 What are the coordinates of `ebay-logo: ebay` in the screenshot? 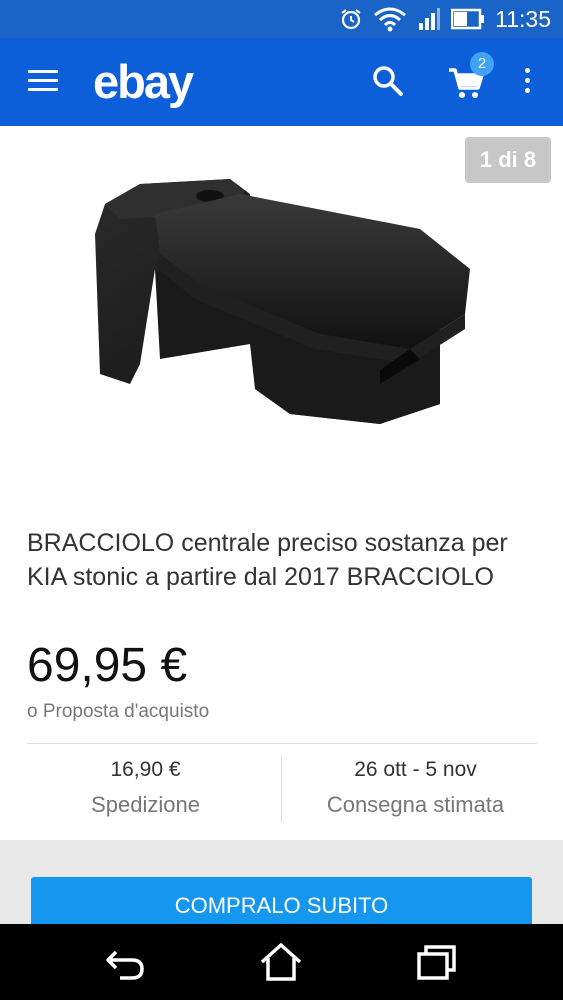 It's located at (143, 81).